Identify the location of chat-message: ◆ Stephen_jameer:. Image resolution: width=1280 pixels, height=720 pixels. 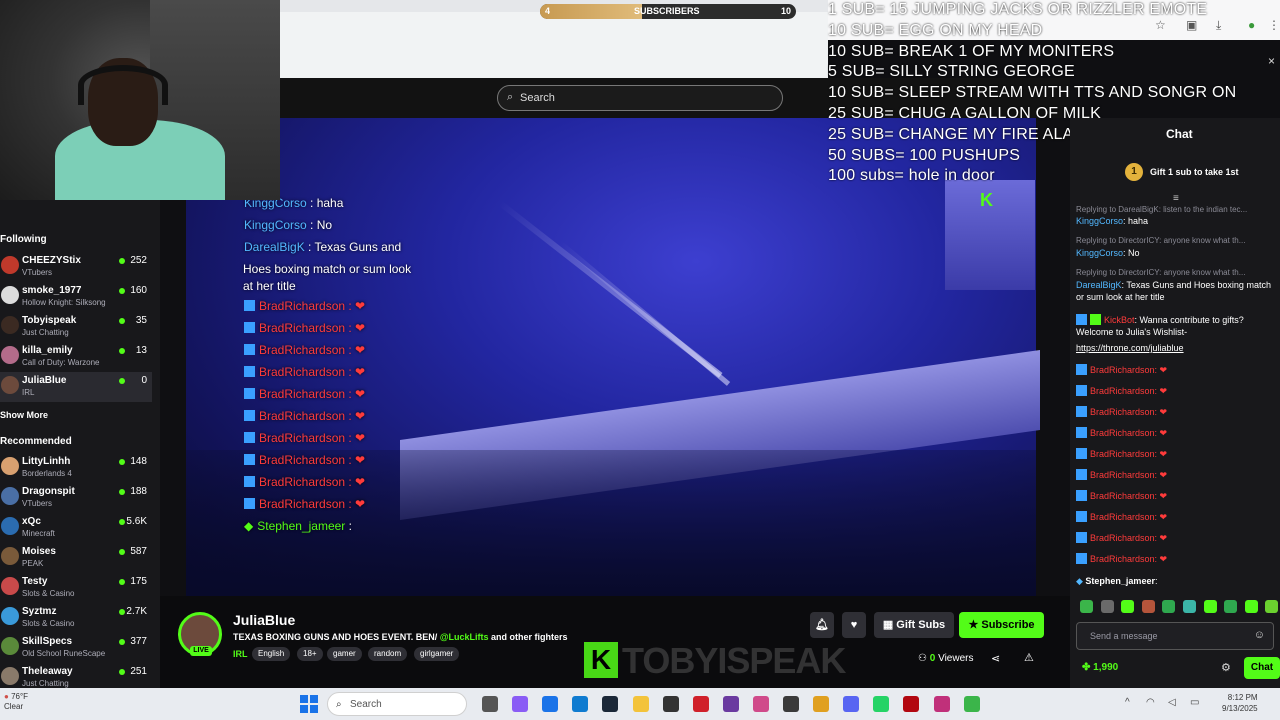
(1176, 581).